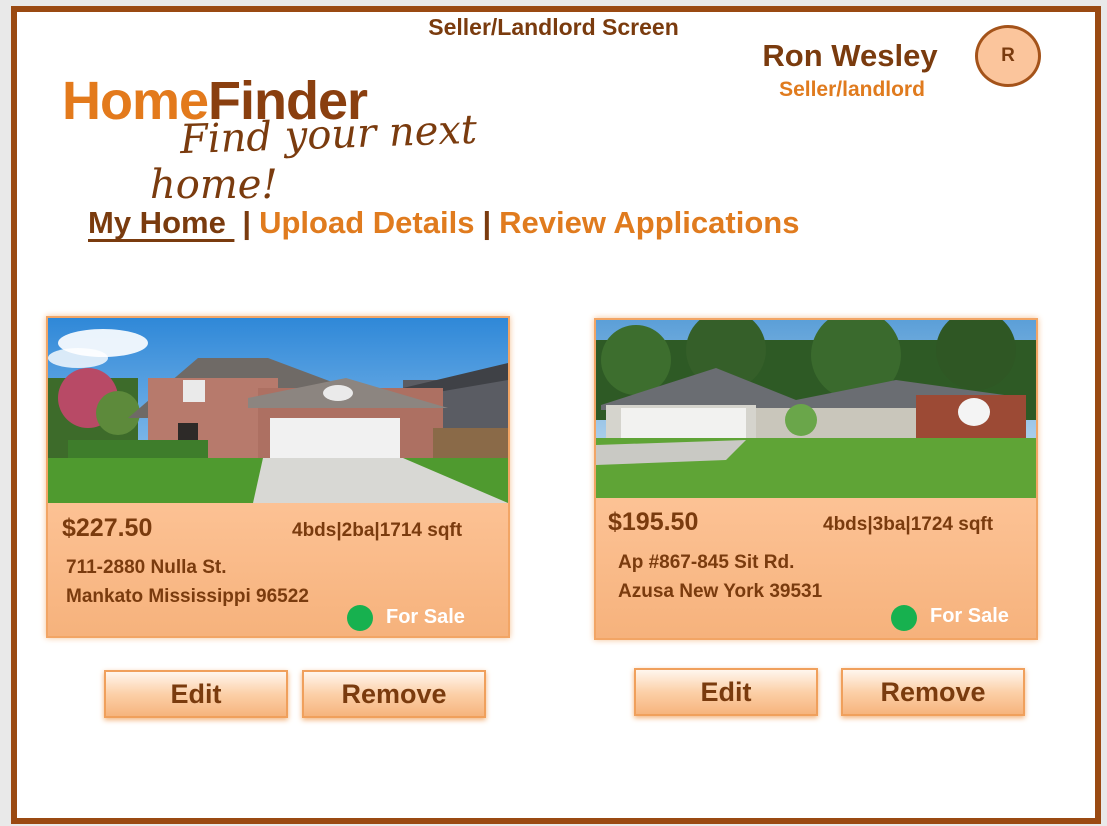  Describe the element at coordinates (720, 591) in the screenshot. I see `address-line2: Azusa New York 39531` at that location.